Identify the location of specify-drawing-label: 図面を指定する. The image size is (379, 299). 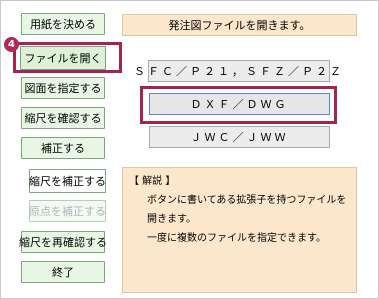
(63, 88).